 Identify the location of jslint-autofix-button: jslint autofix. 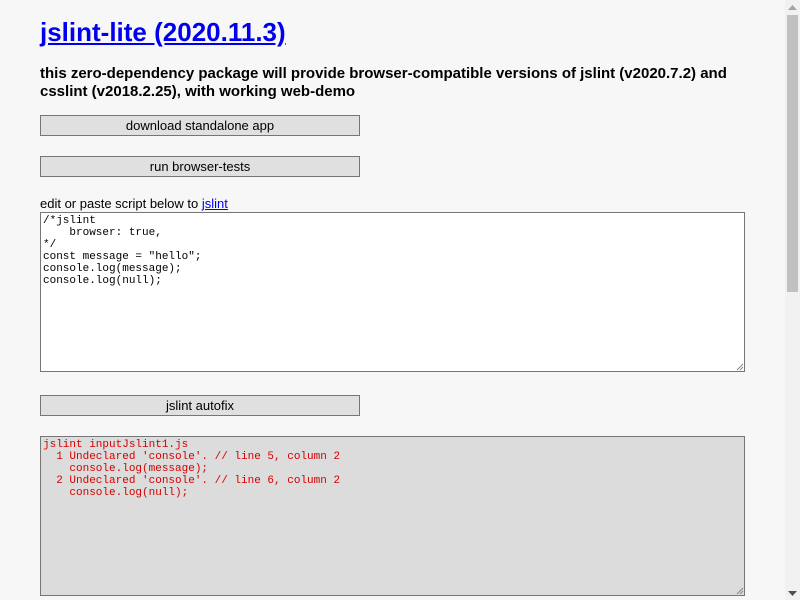
(200, 405).